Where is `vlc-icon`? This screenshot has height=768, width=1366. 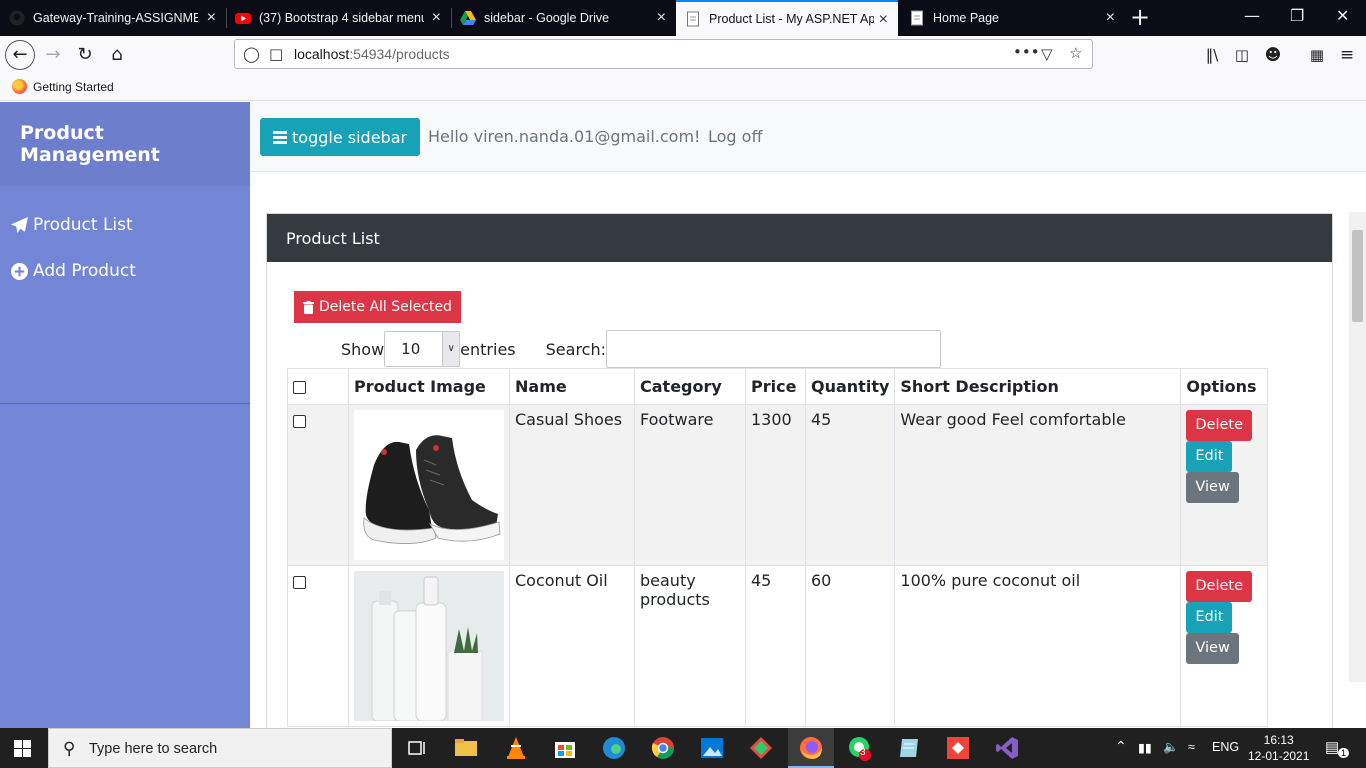
vlc-icon is located at coordinates (516, 748).